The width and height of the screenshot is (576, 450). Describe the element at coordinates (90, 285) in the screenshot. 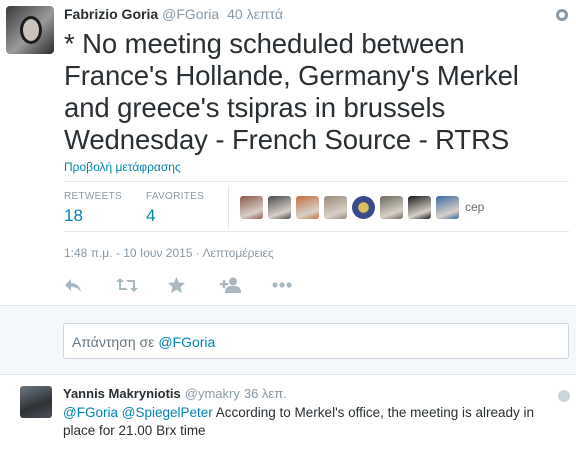

I see `reply-button` at that location.